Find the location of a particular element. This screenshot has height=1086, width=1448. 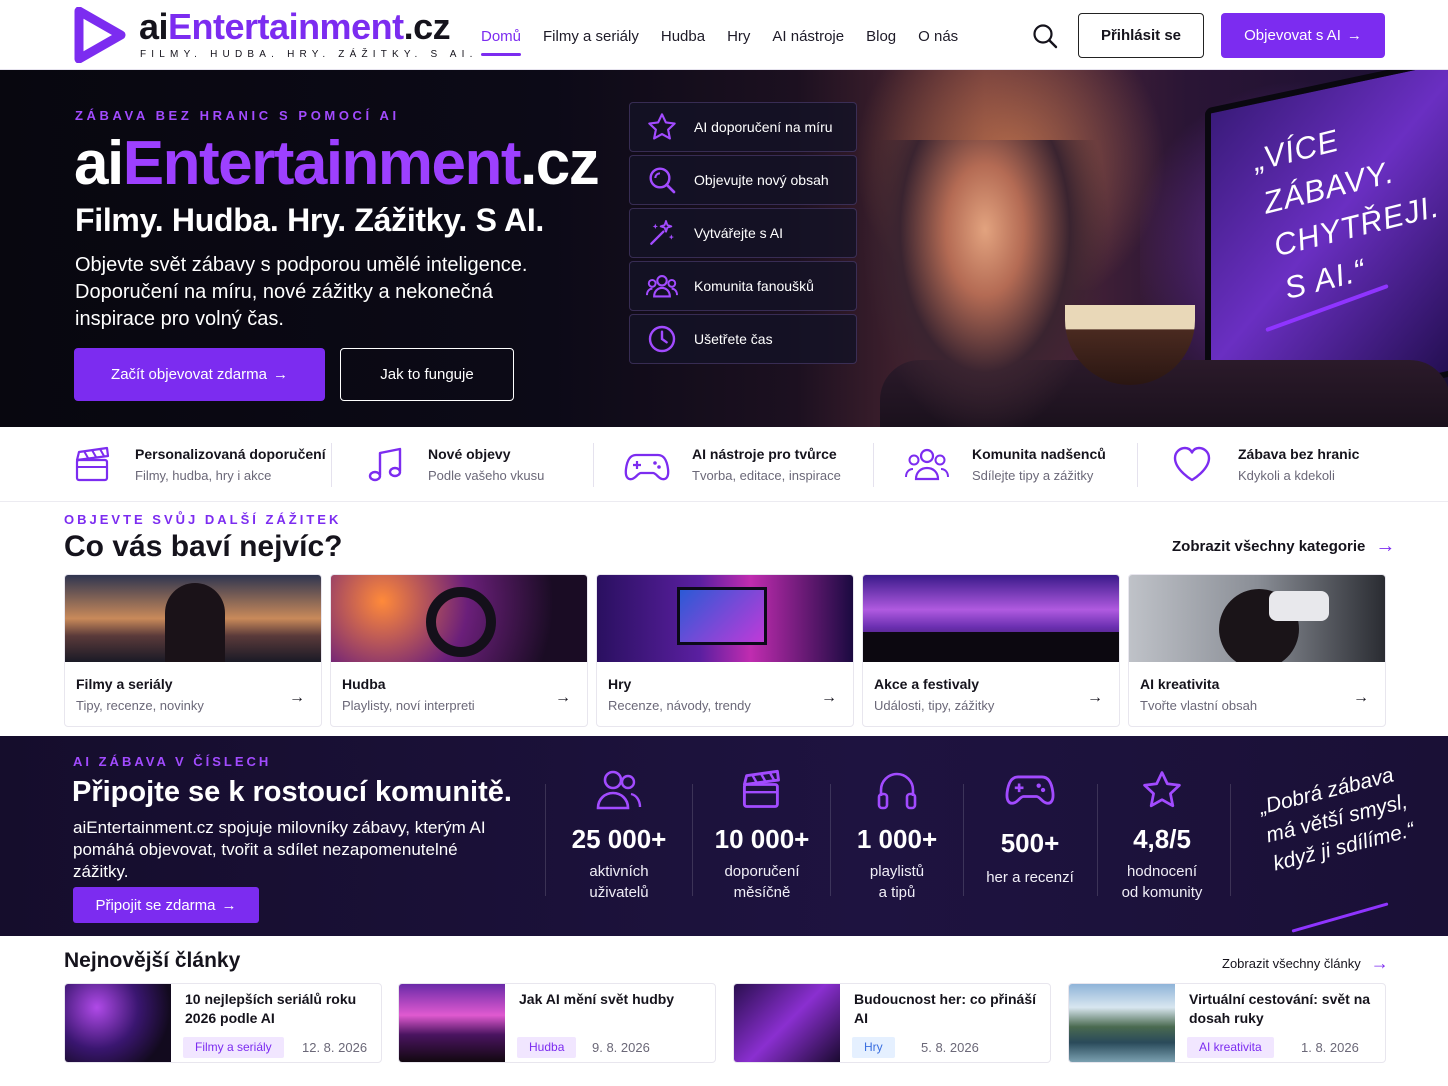

benefit-subtitle: Filmy, hudba, hry i akce is located at coordinates (203, 475).